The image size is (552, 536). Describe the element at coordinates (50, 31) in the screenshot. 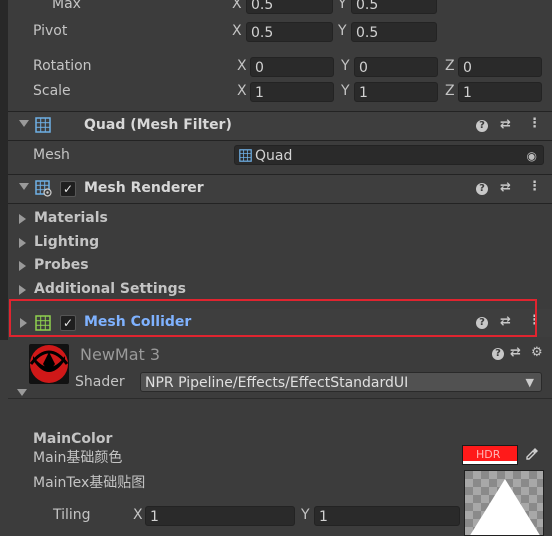

I see `pivot-label: Pivot` at that location.